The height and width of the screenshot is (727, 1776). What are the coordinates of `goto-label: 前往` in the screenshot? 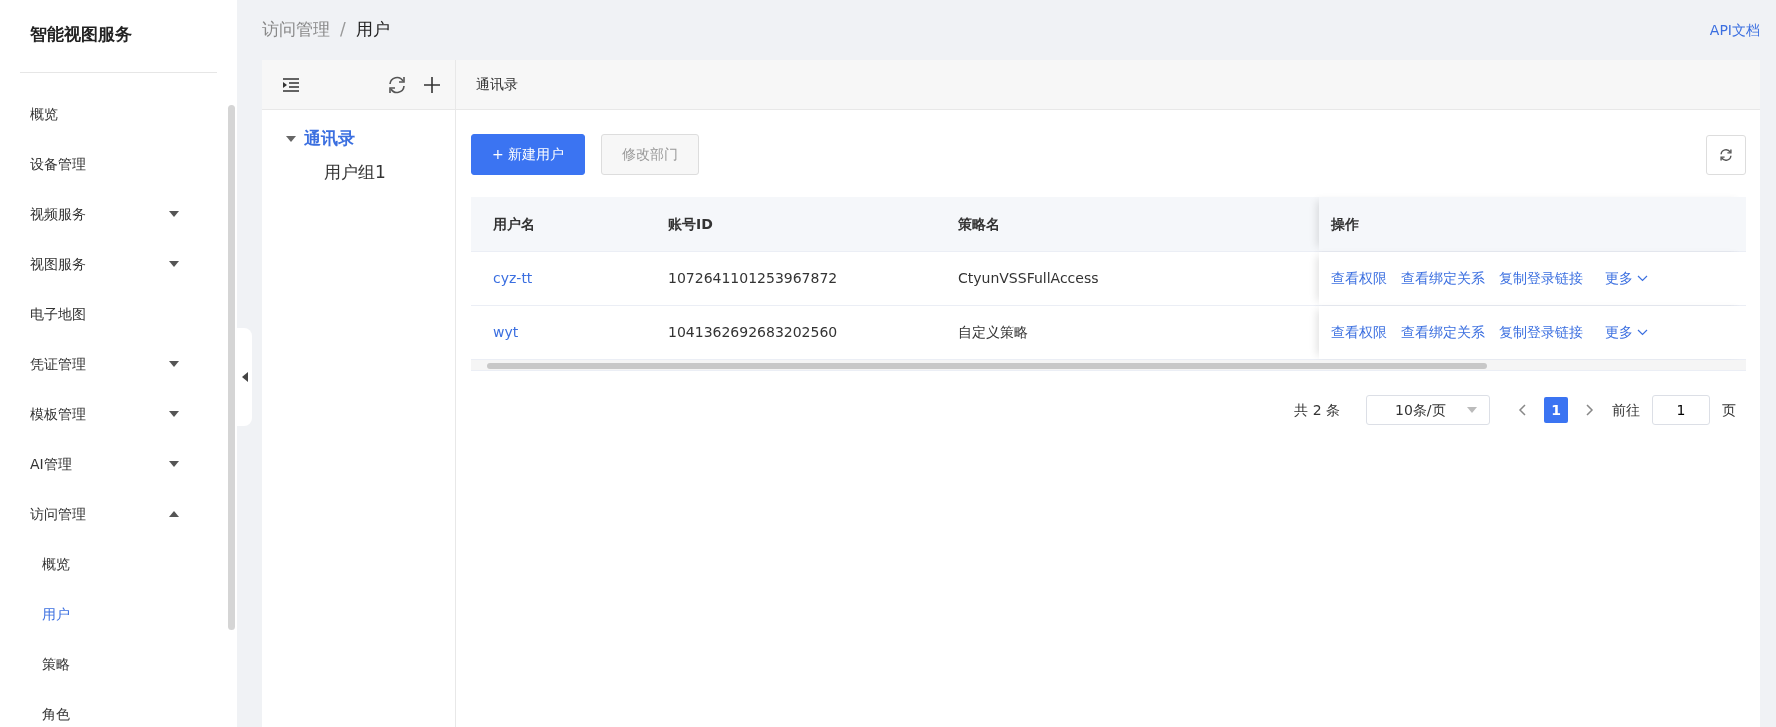 It's located at (1626, 410).